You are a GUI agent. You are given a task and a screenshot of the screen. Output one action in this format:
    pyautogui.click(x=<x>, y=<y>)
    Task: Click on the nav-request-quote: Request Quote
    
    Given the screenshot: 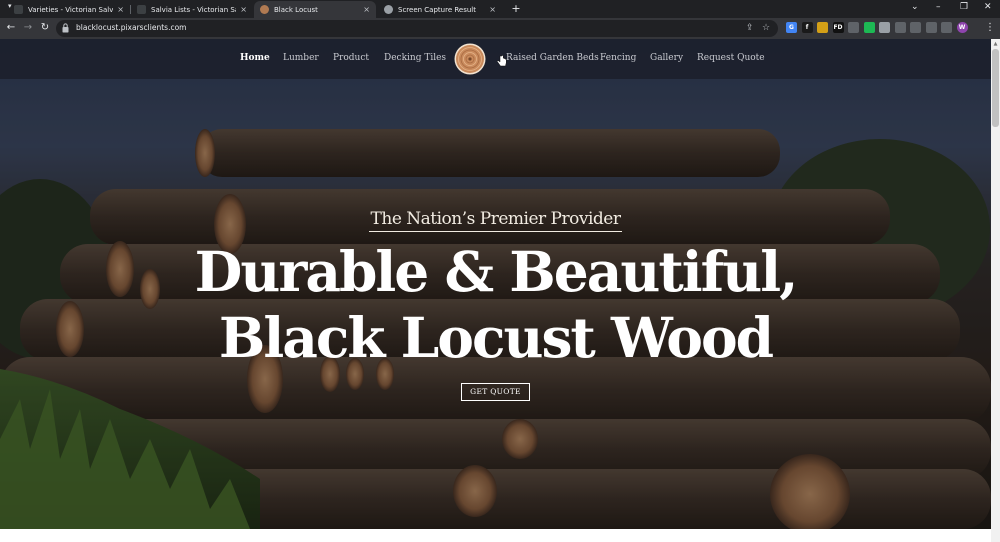 What is the action you would take?
    pyautogui.click(x=731, y=58)
    